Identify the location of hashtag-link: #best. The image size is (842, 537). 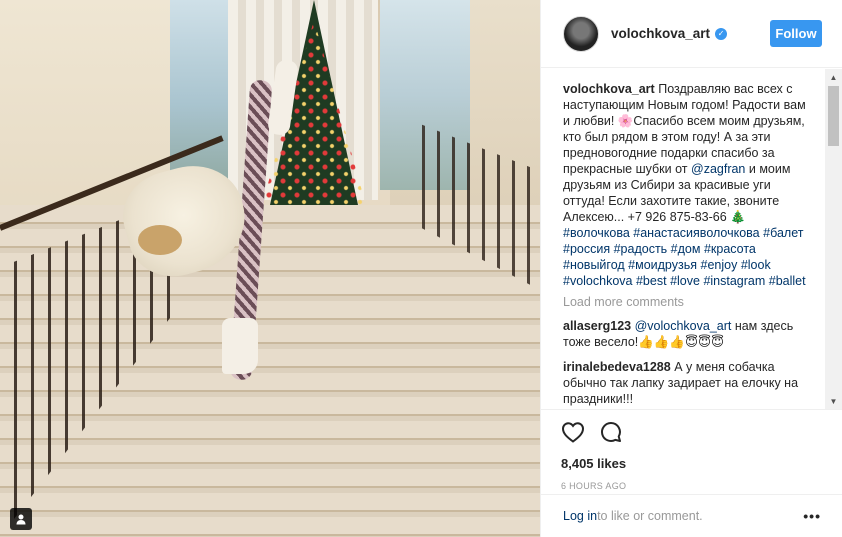
(651, 281).